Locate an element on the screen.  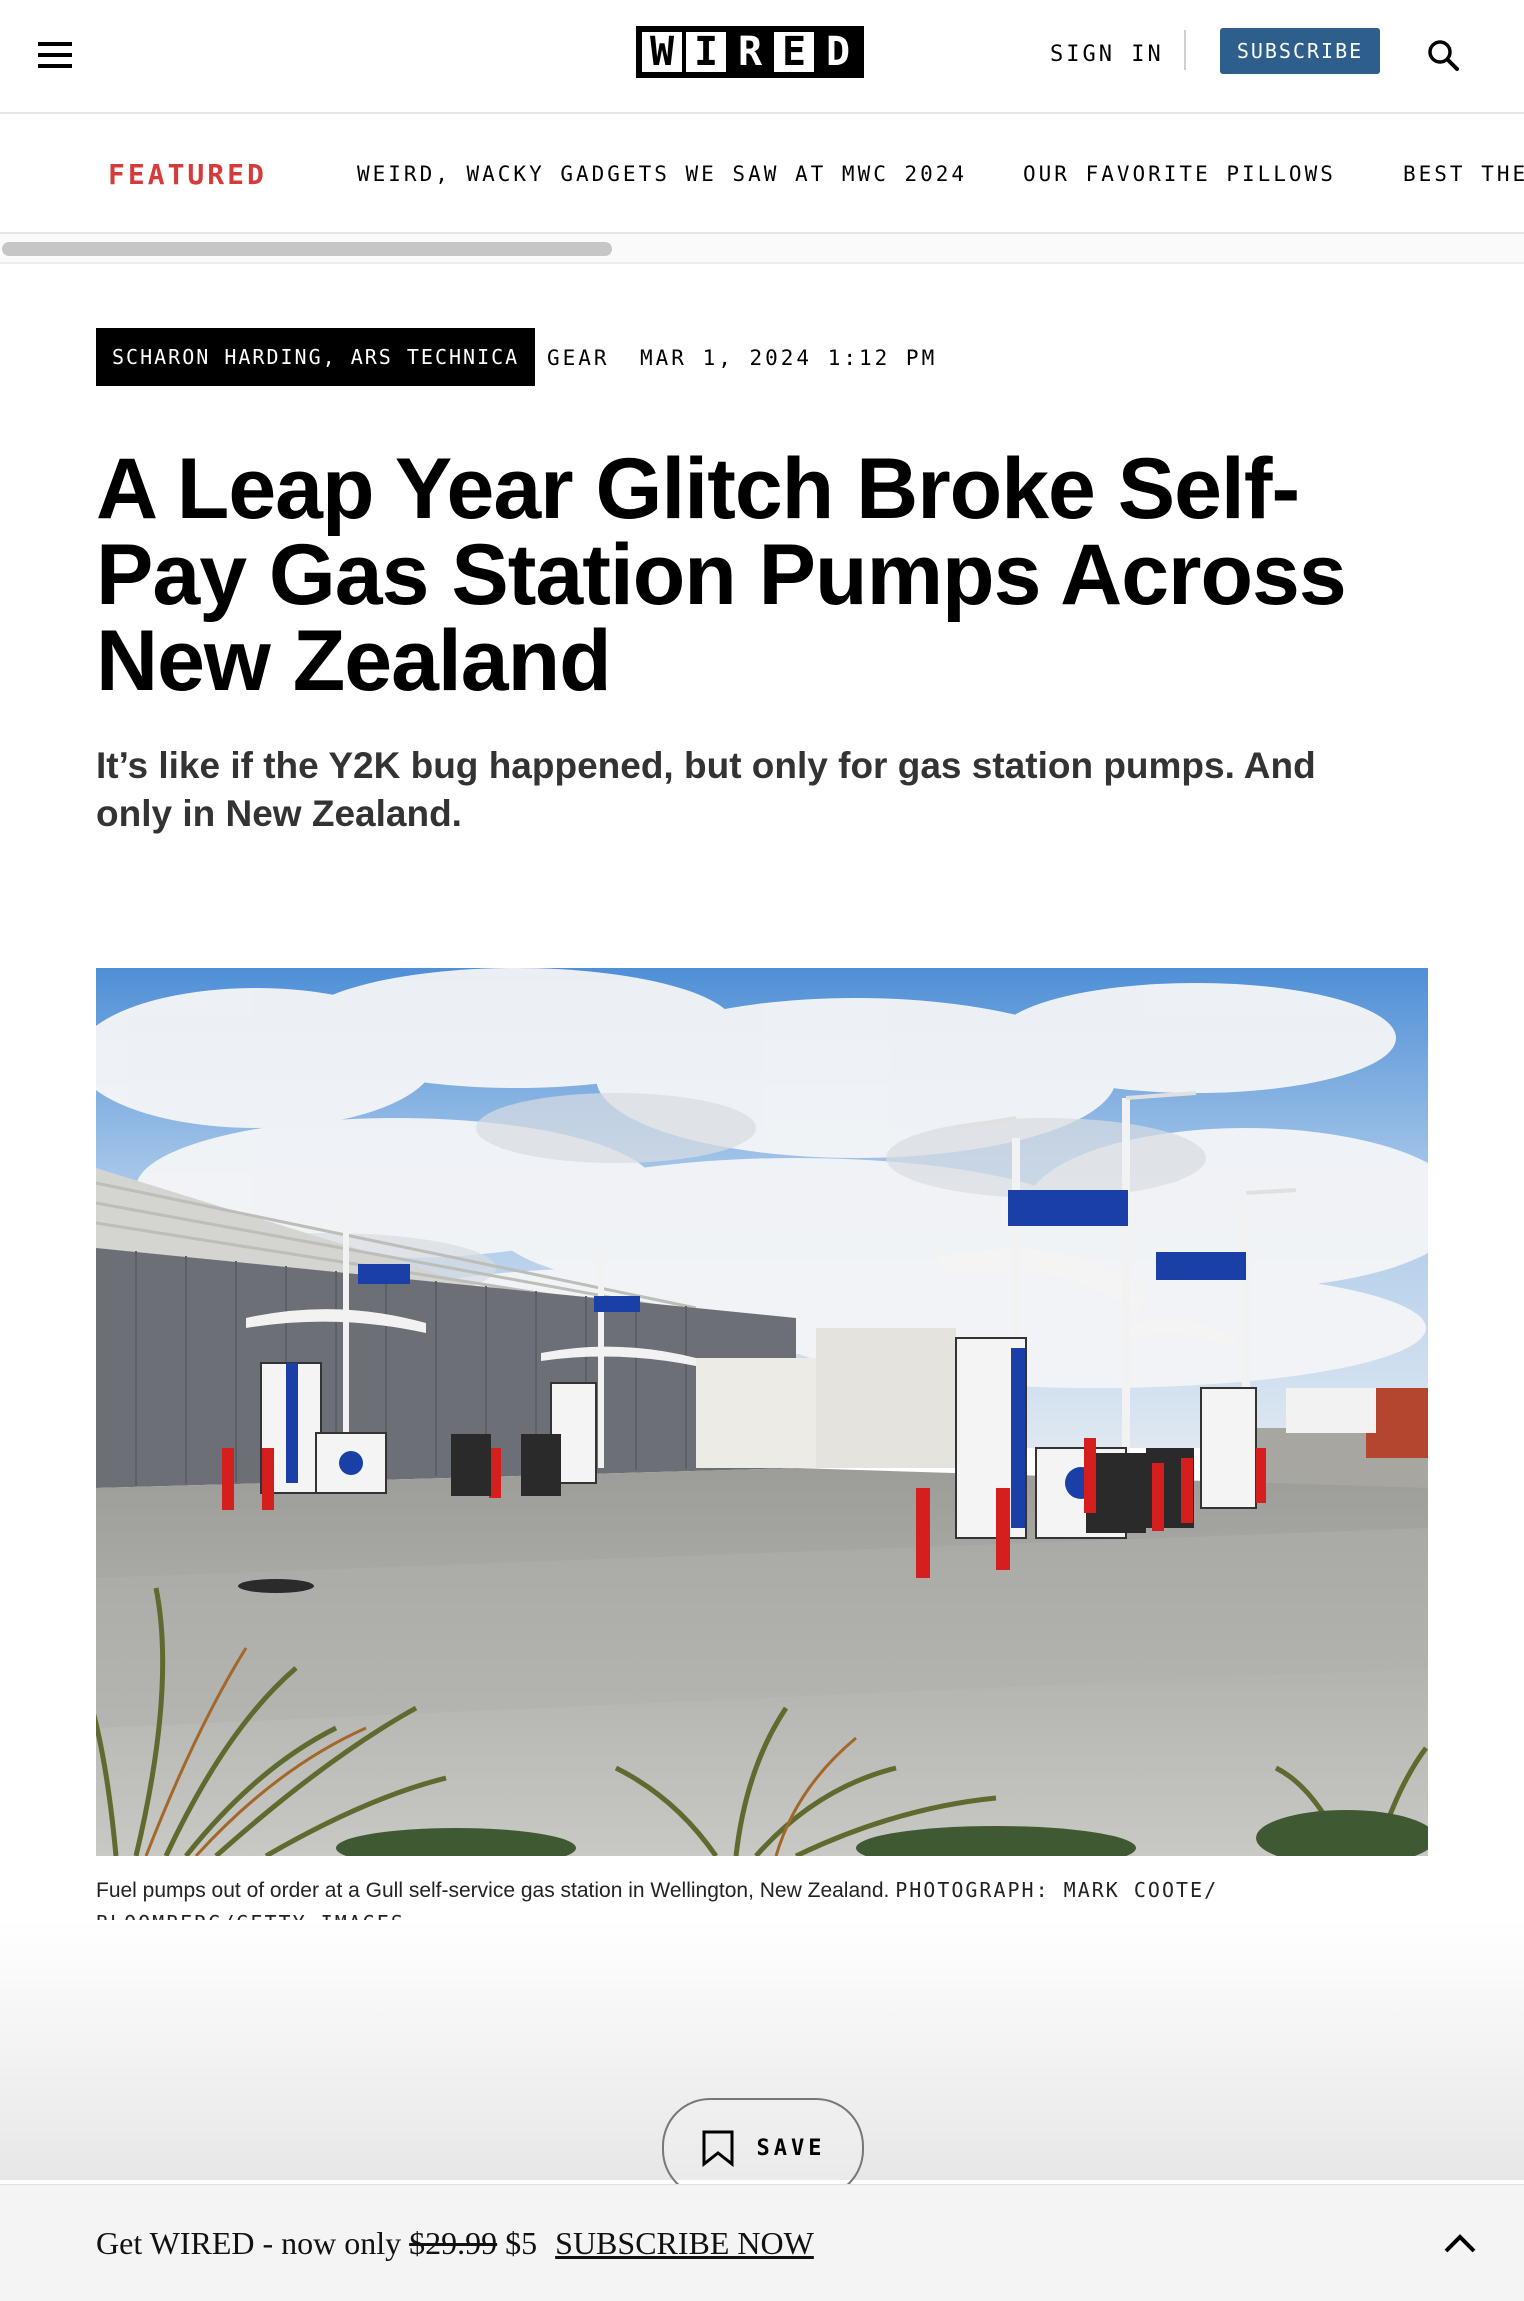
featured-link-best: BEST THE is located at coordinates (1463, 174).